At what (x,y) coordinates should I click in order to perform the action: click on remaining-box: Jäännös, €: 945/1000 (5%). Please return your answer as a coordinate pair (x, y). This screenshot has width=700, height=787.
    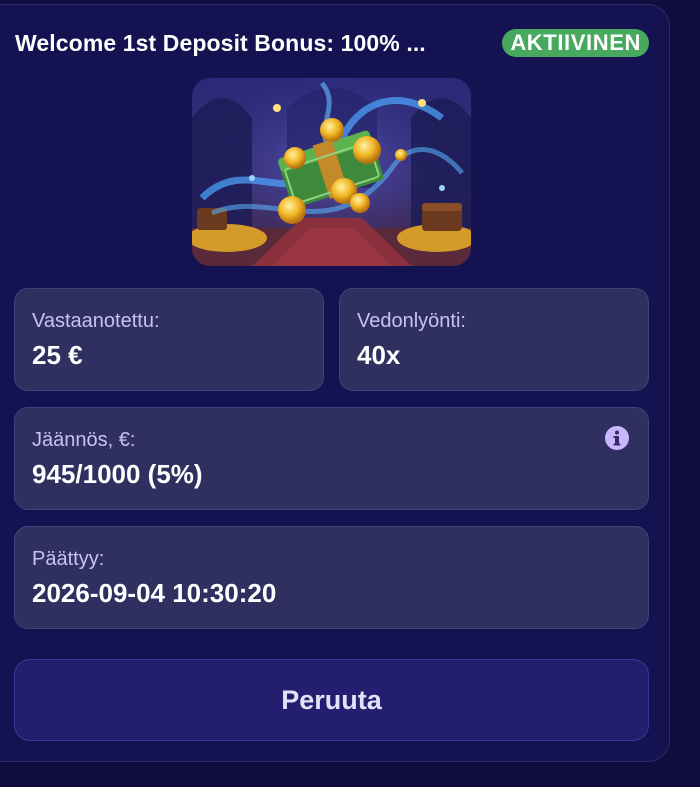
    Looking at the image, I should click on (331, 458).